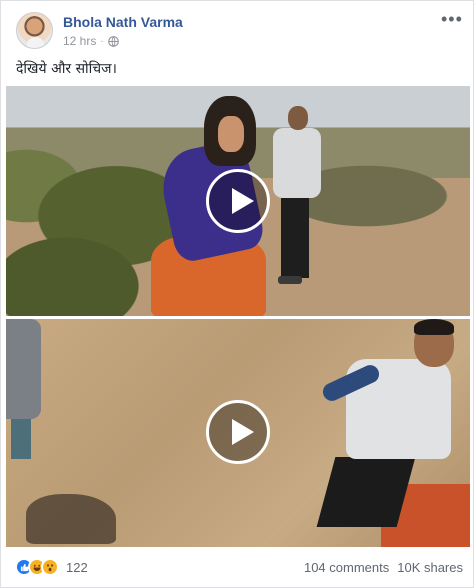 This screenshot has width=474, height=588. I want to click on reactions-summary: 122, so click(51, 567).